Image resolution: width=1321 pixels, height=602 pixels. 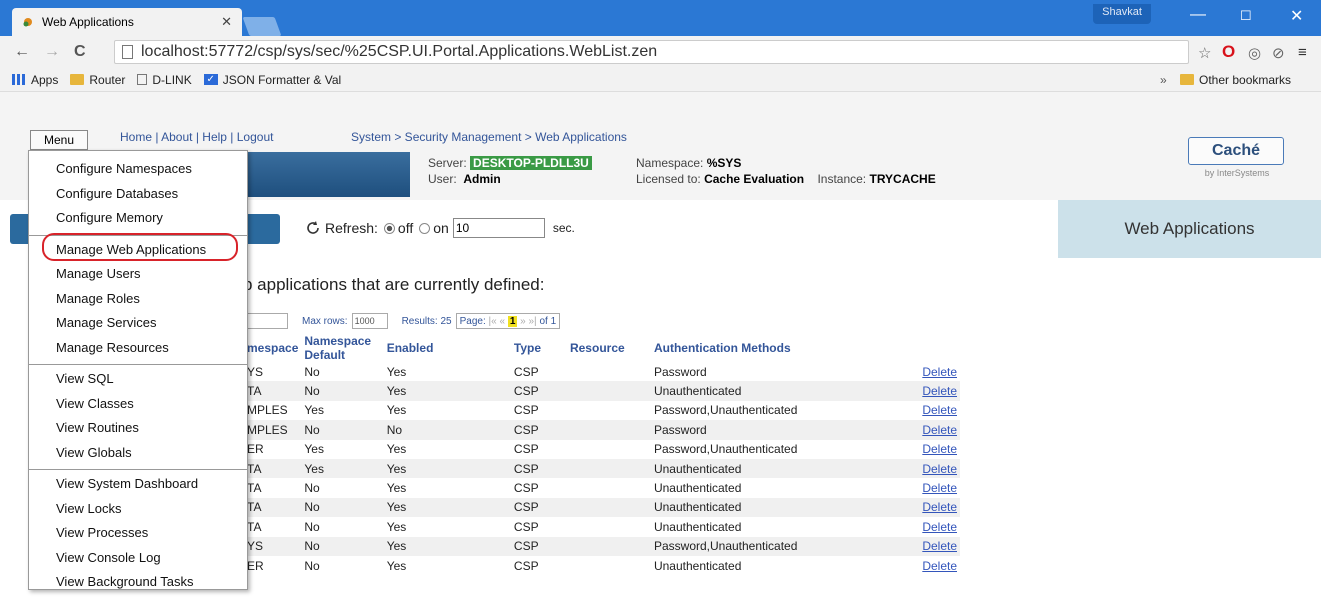 I want to click on column-header: mespace, so click(x=272, y=348).